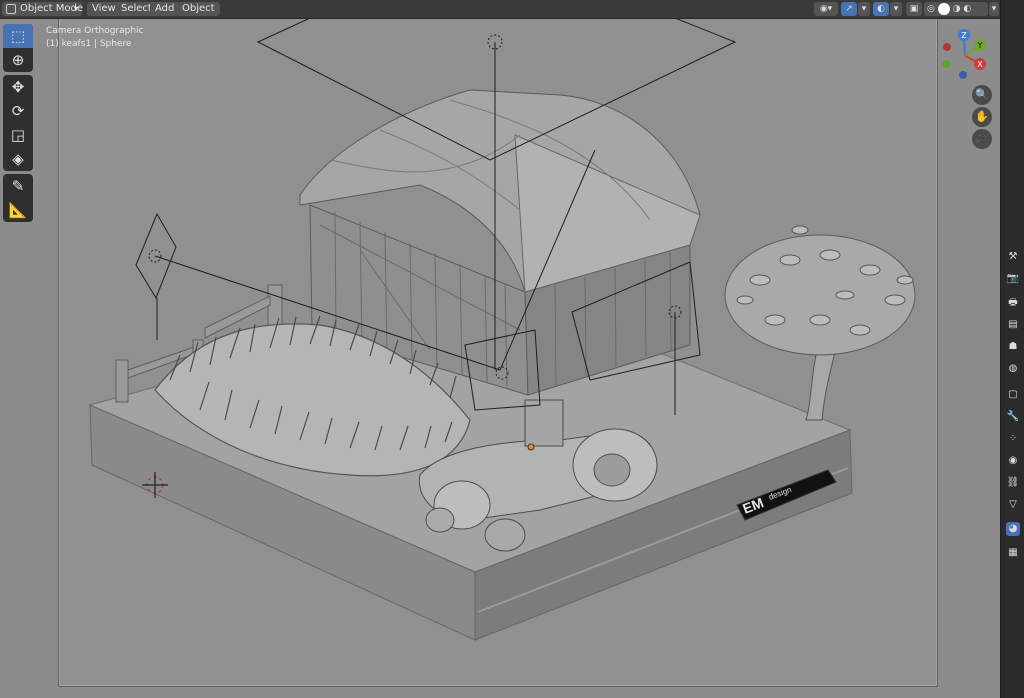  Describe the element at coordinates (18, 186) in the screenshot. I see `annotate-icon: ✎` at that location.